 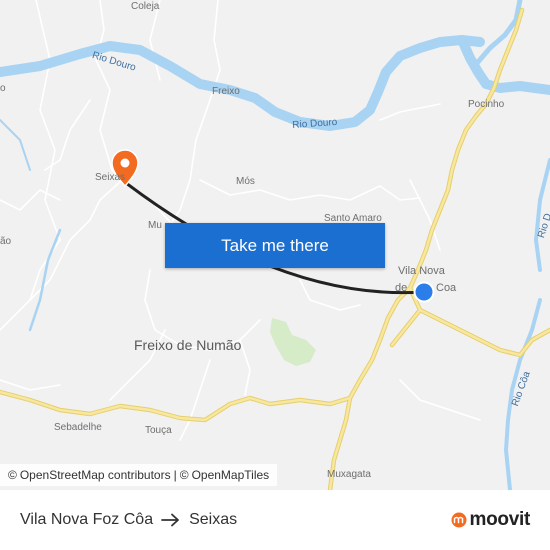 What do you see at coordinates (158, 430) in the screenshot?
I see `place-label-touca: Touça` at bounding box center [158, 430].